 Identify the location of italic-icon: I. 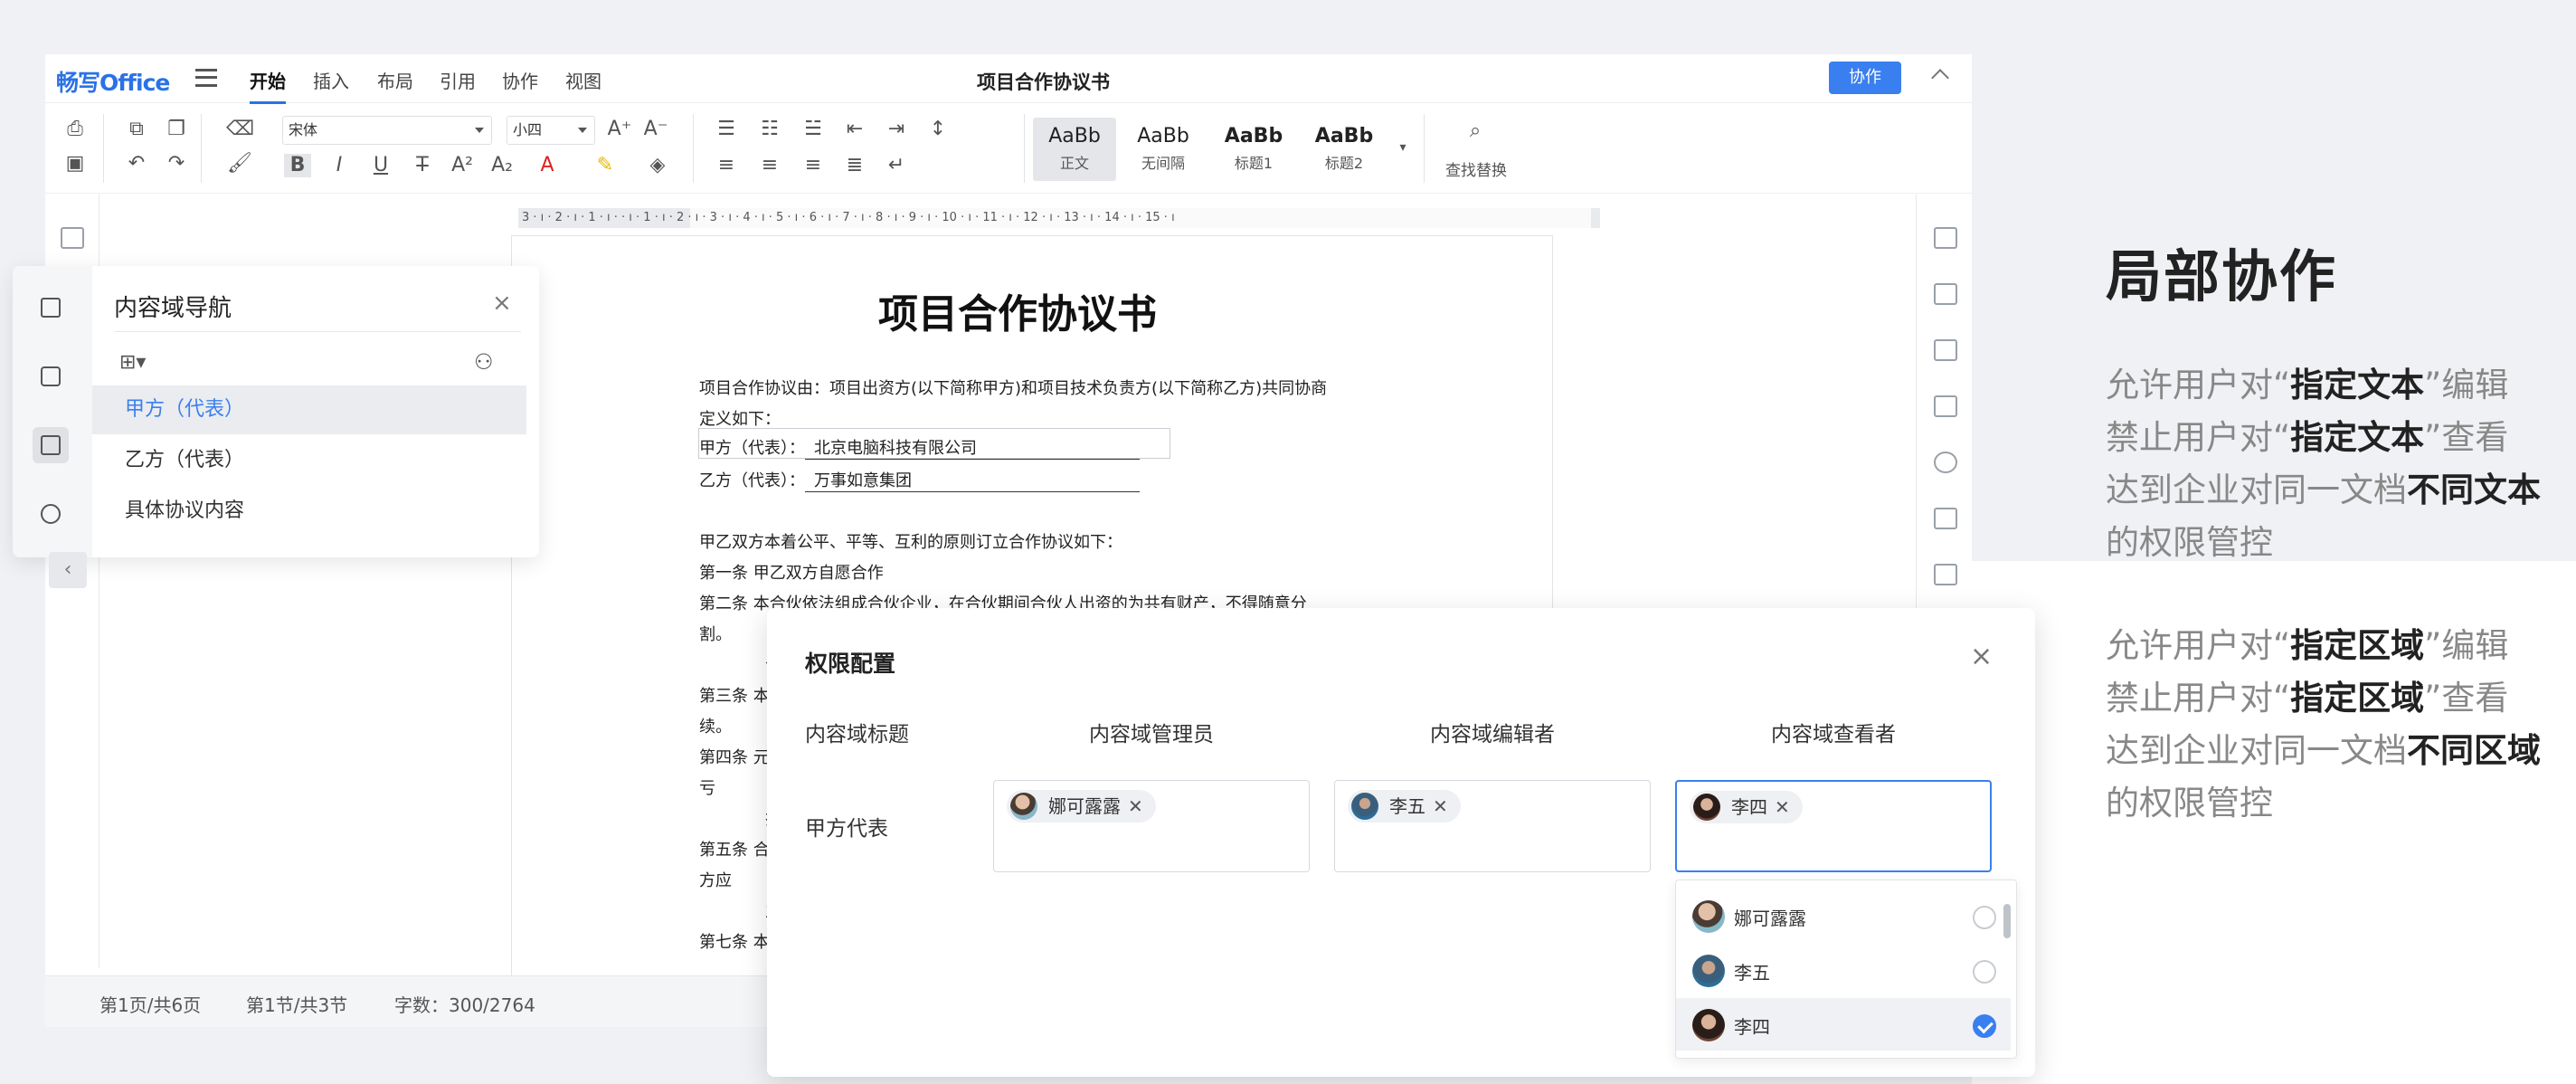
(340, 165).